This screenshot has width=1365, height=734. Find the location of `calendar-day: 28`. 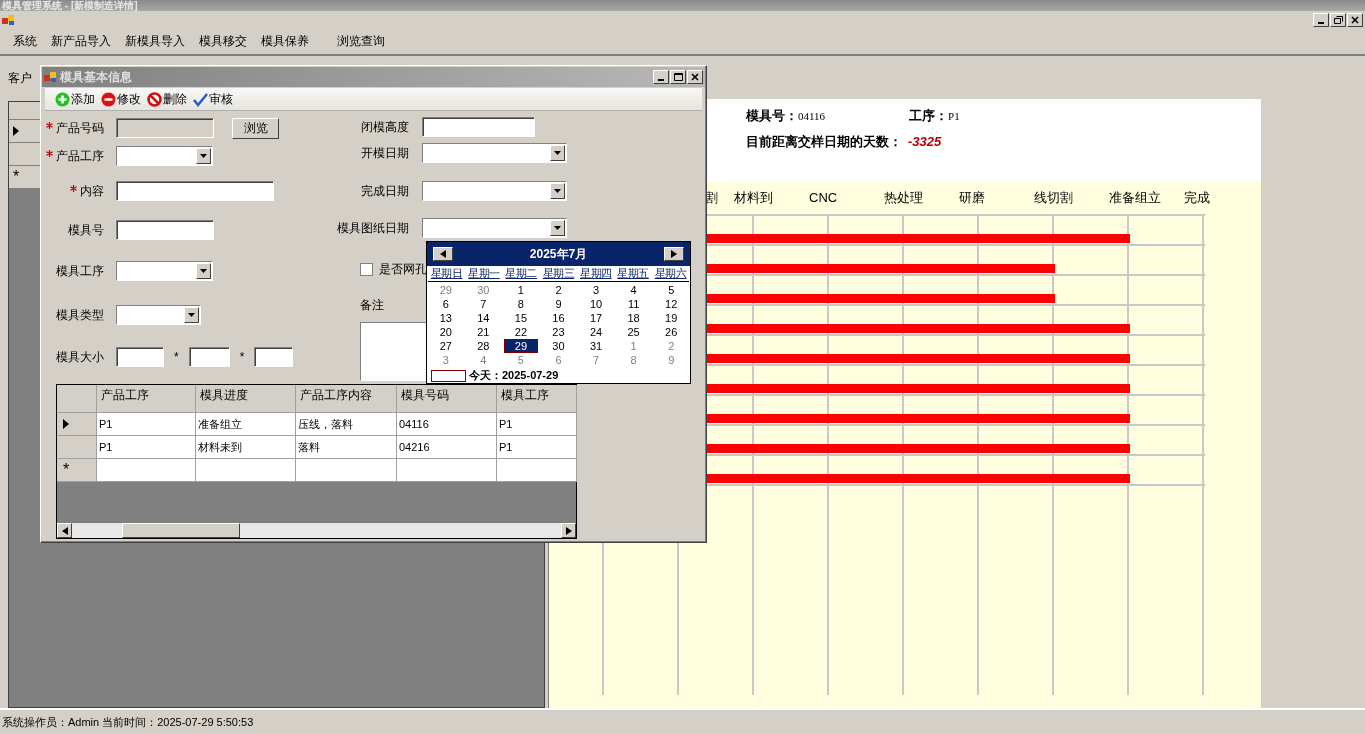

calendar-day: 28 is located at coordinates (483, 346).